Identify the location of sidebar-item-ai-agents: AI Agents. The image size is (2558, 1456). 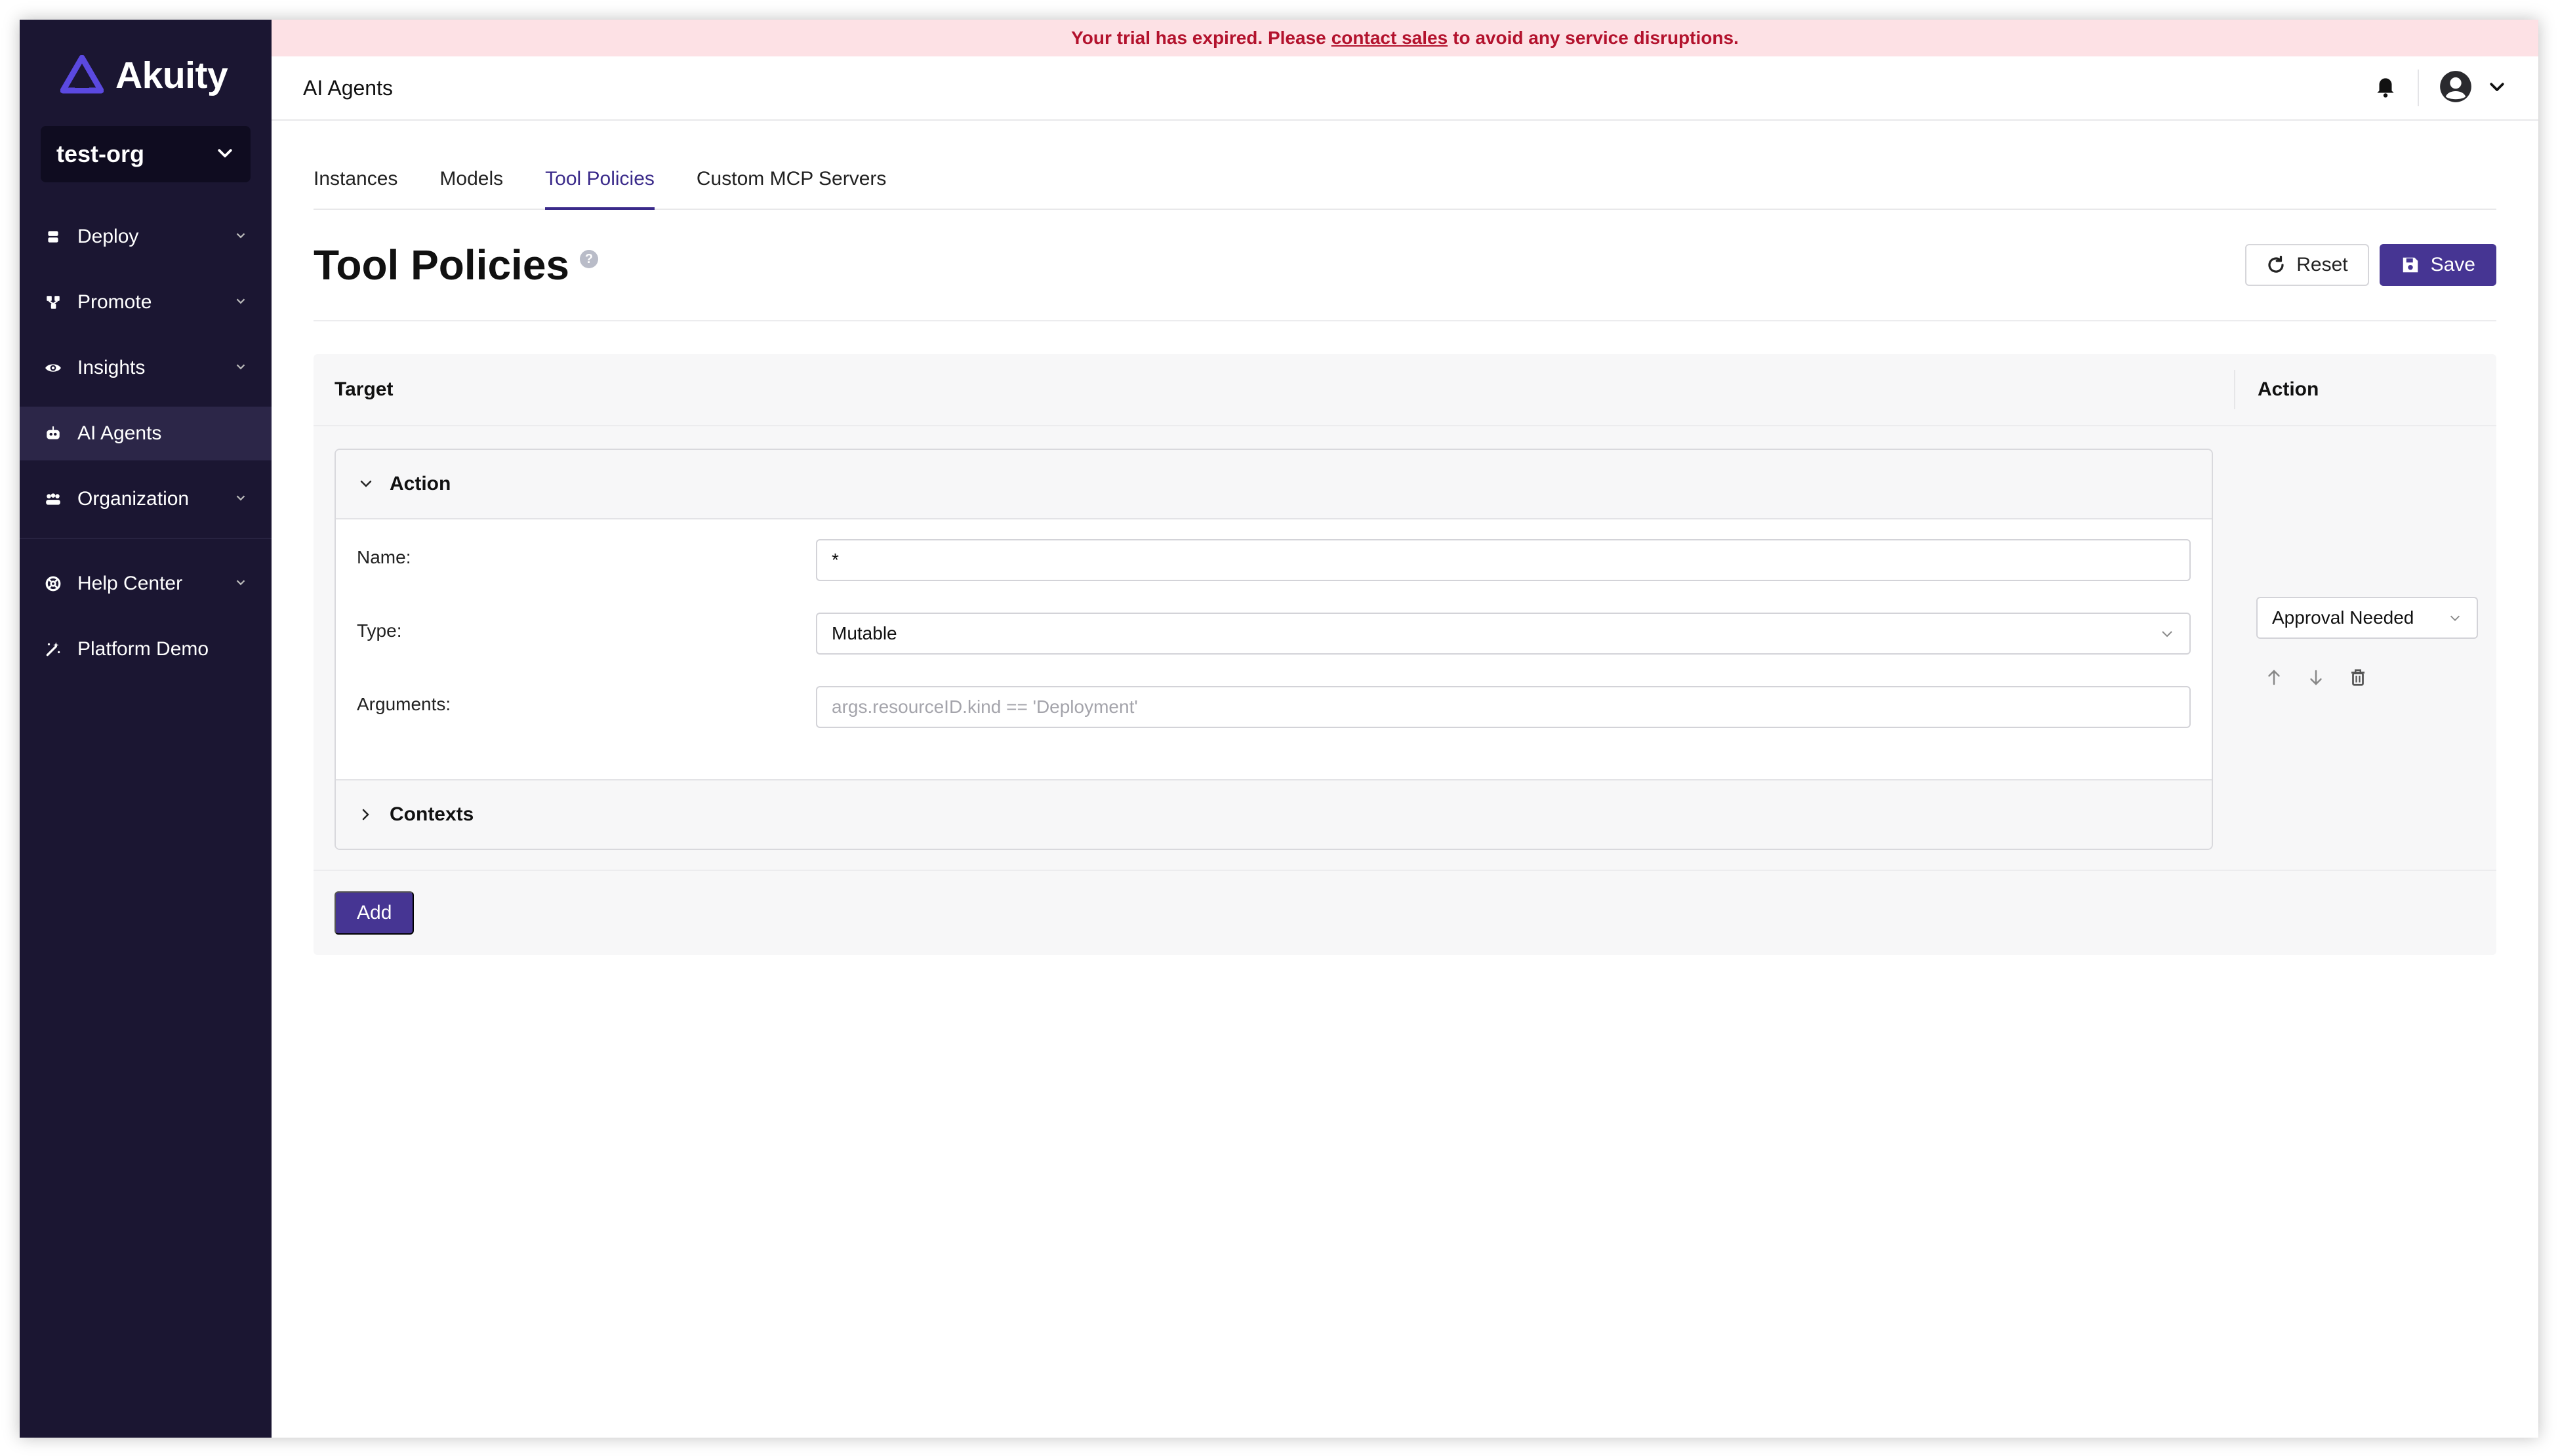
(146, 433).